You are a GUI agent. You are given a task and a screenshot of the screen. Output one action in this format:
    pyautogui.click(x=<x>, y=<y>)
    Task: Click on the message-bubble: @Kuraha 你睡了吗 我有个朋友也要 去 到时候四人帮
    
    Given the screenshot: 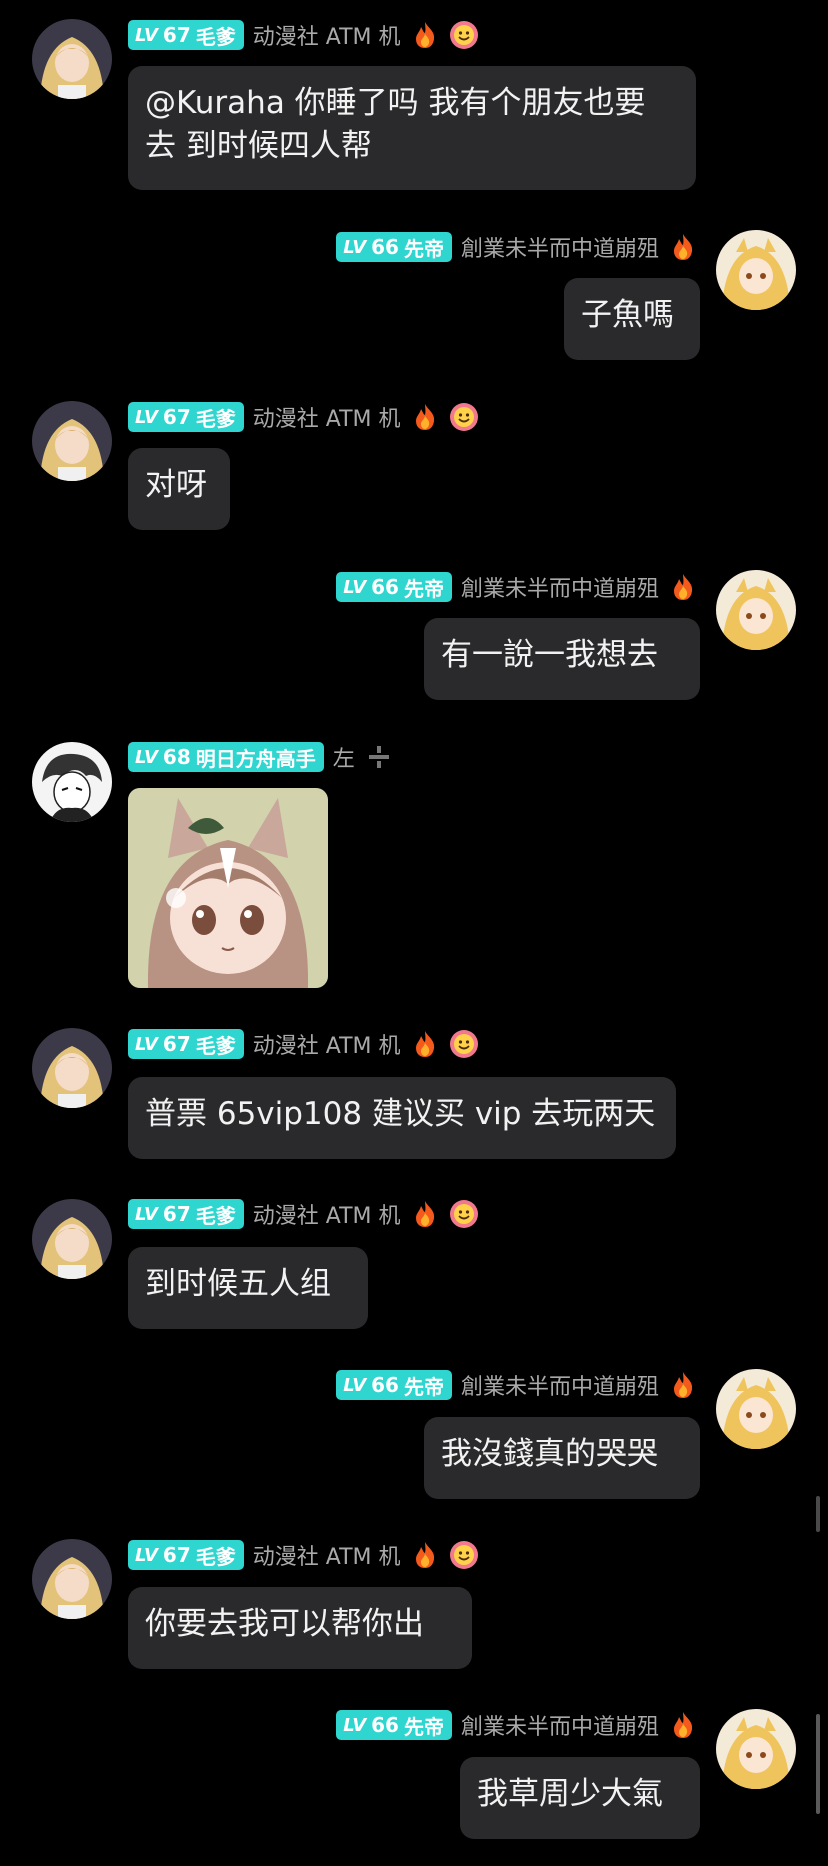 What is the action you would take?
    pyautogui.click(x=412, y=128)
    